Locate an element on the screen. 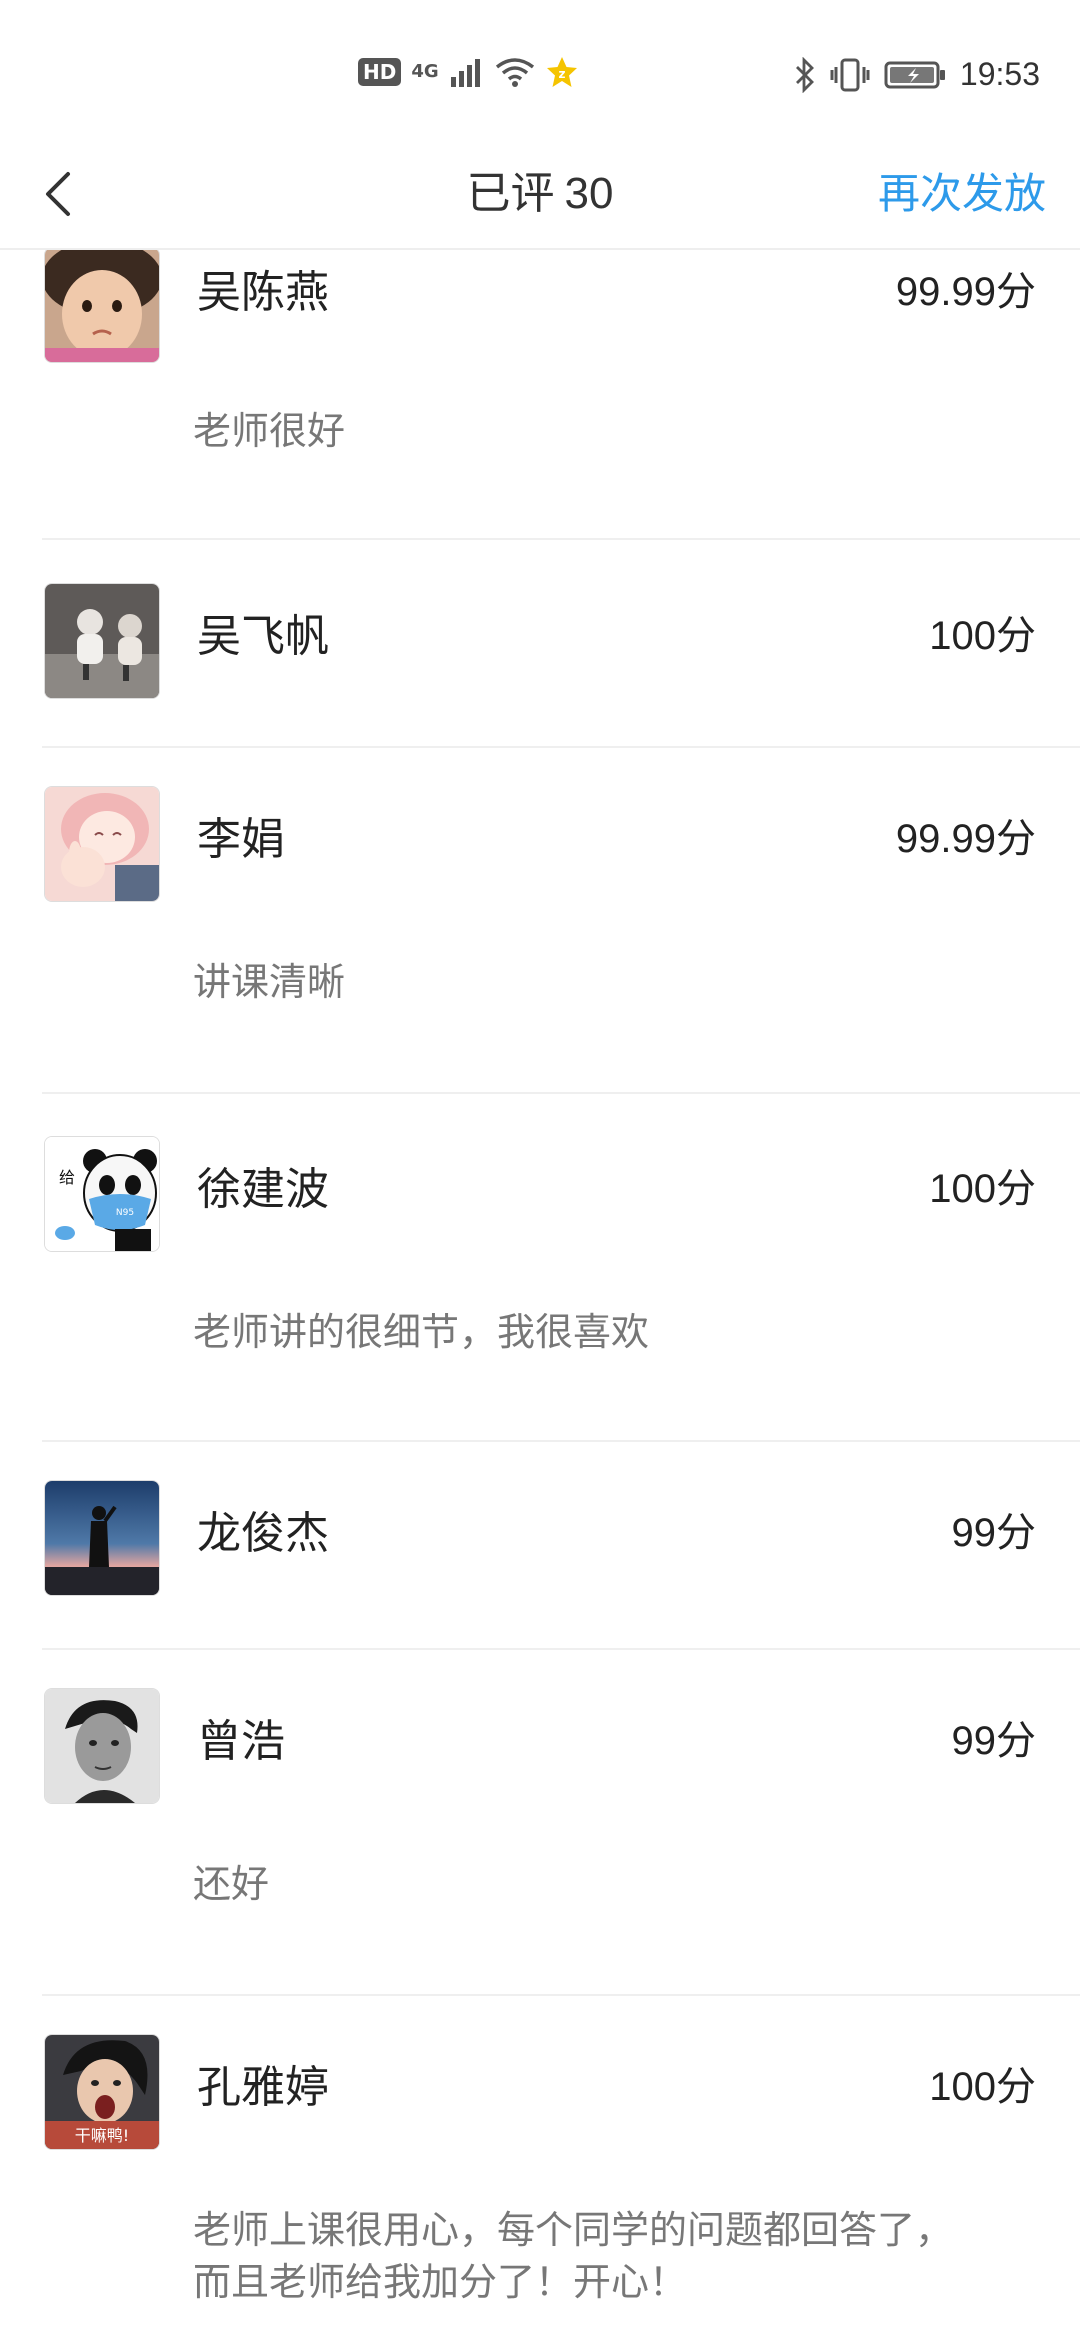 The height and width of the screenshot is (2340, 1080). reissue-button: 再次发放 is located at coordinates (962, 194).